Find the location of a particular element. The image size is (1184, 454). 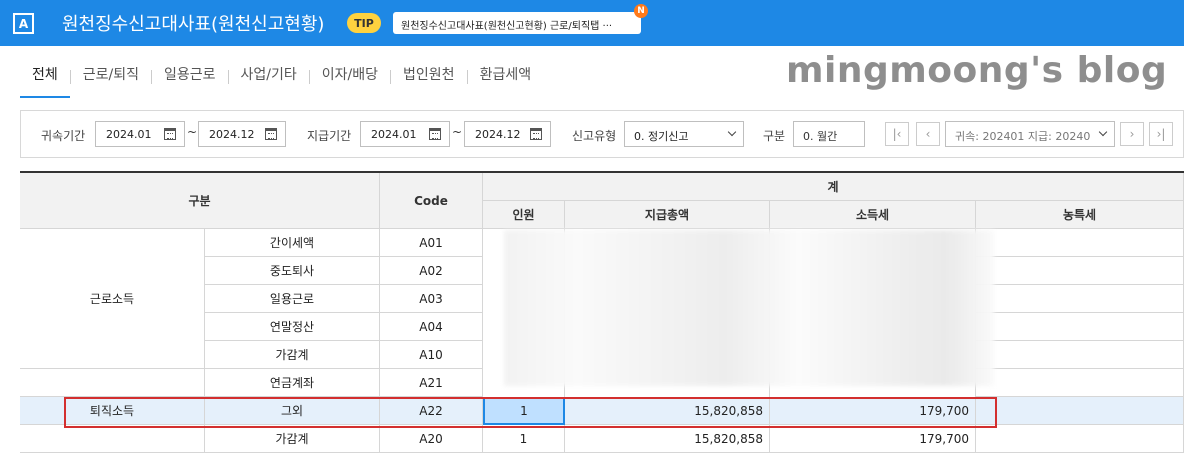

tab-refund-tax: 환급세액 is located at coordinates (506, 72).